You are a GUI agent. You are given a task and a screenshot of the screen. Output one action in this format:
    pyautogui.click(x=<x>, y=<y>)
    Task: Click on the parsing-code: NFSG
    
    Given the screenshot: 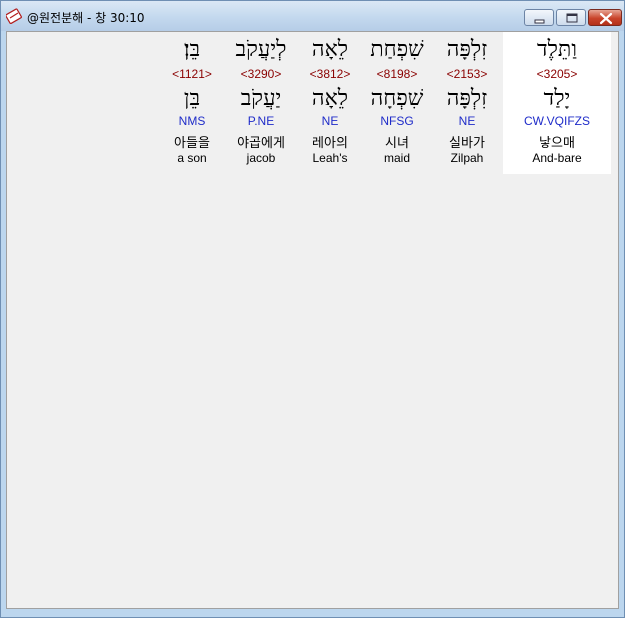 What is the action you would take?
    pyautogui.click(x=397, y=121)
    